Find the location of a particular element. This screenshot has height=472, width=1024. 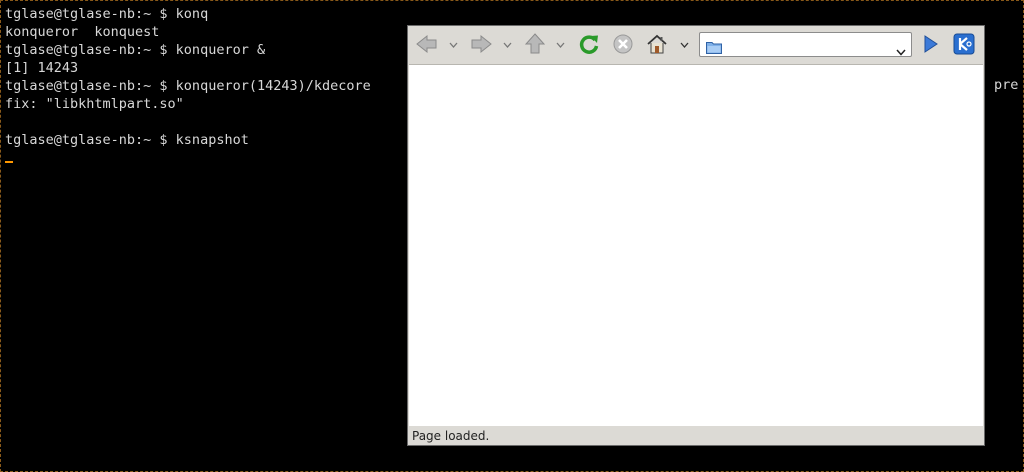

forward-history-dropdown is located at coordinates (507, 44).